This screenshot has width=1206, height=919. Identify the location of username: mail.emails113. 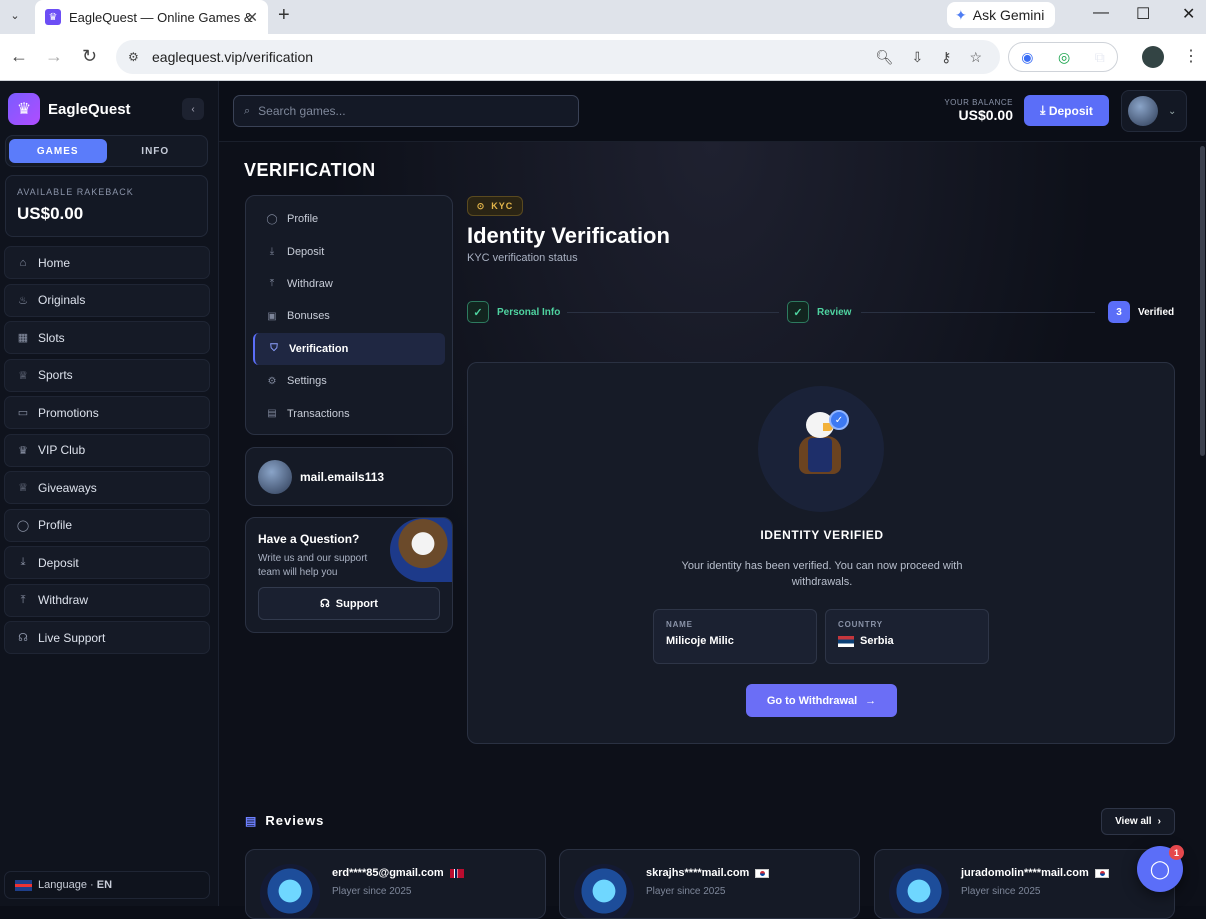
(342, 476).